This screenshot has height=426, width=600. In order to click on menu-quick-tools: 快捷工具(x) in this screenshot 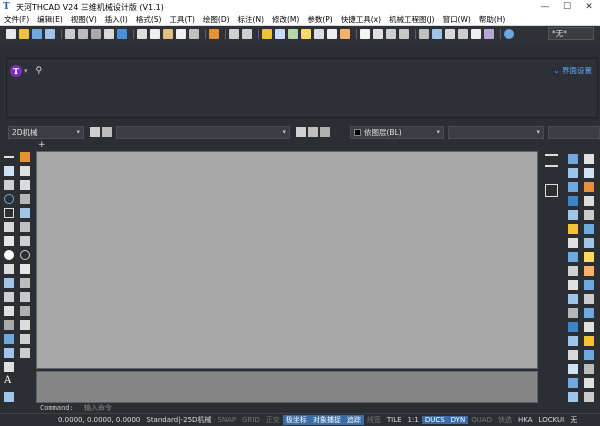, I will do `click(361, 19)`.